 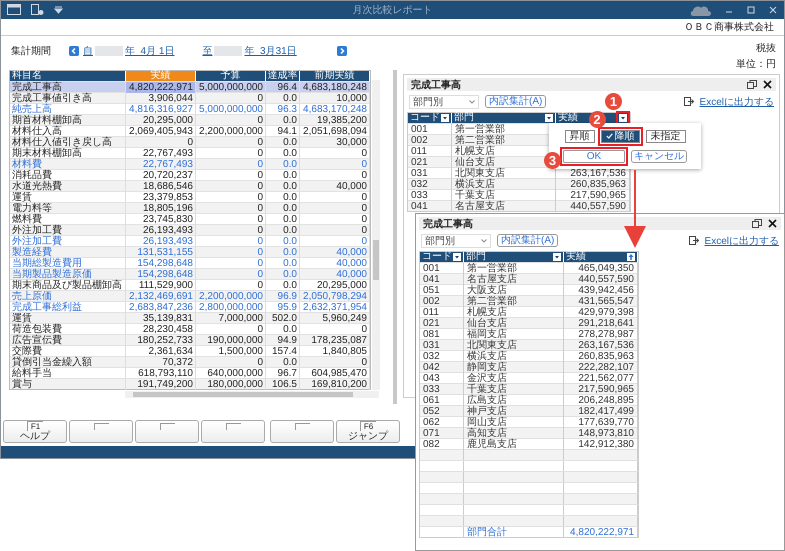 What do you see at coordinates (190, 284) in the screenshot?
I see `table-row: 期末商品及び製品棚卸高 111,529,900 0 0.0 20,295,000` at bounding box center [190, 284].